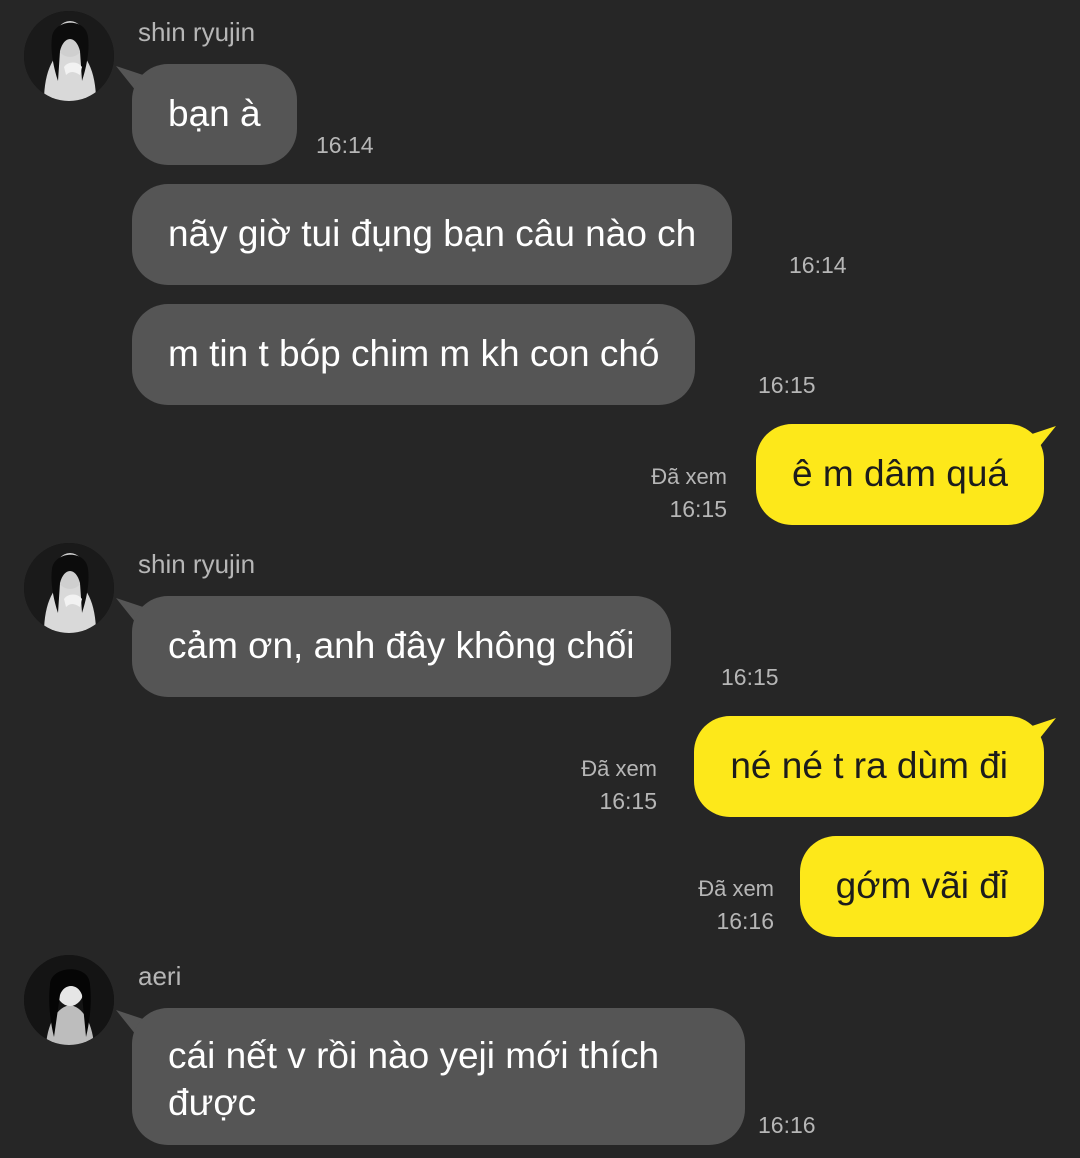 The image size is (1080, 1158). I want to click on message-bubble: cảm ơn, anh đây không chối, so click(401, 646).